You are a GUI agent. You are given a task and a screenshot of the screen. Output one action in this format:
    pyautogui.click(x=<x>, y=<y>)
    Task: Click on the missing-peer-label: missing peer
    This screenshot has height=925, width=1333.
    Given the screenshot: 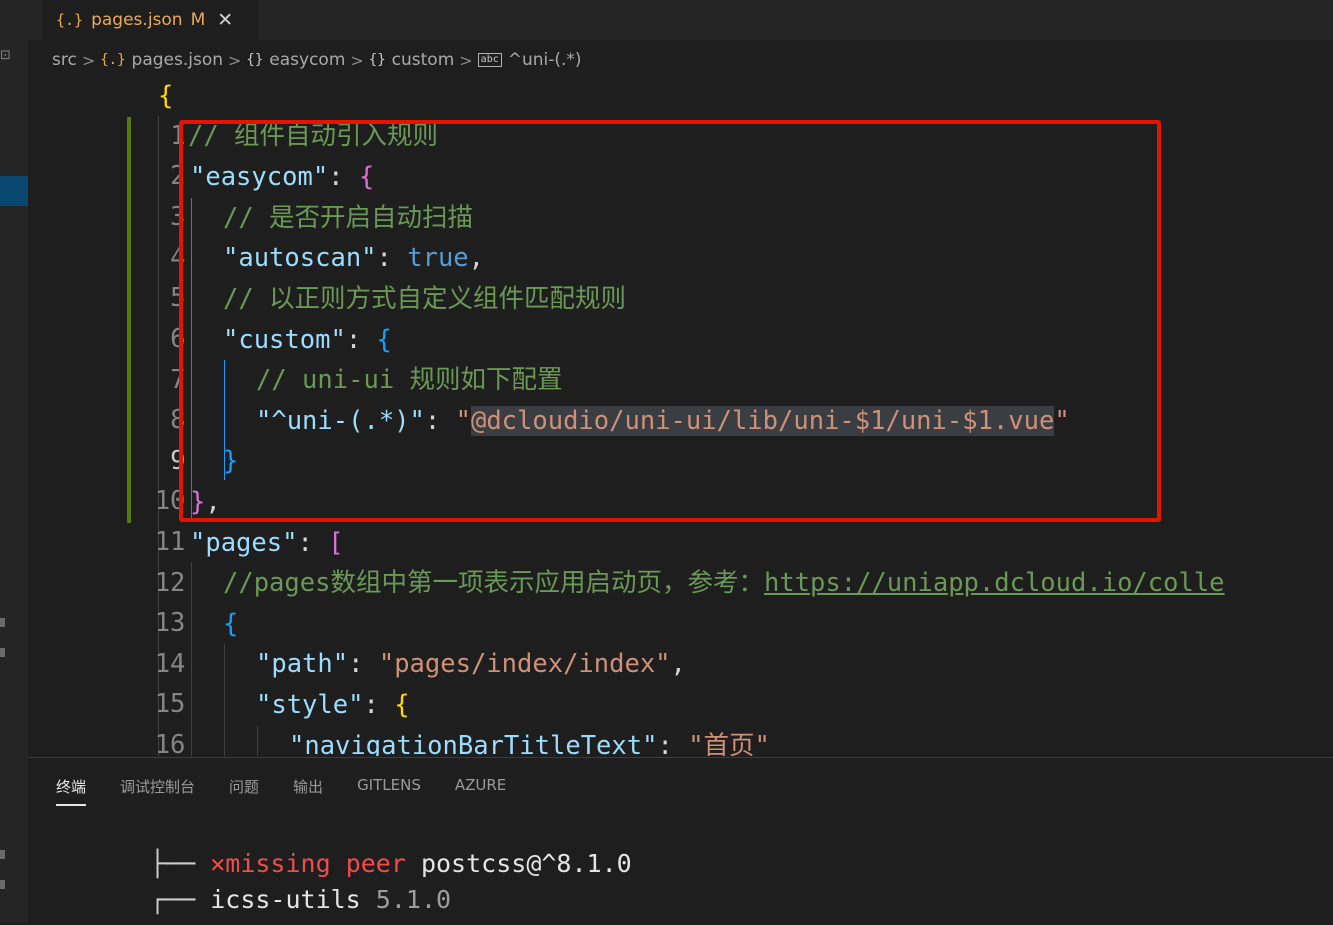 What is the action you would take?
    pyautogui.click(x=315, y=863)
    